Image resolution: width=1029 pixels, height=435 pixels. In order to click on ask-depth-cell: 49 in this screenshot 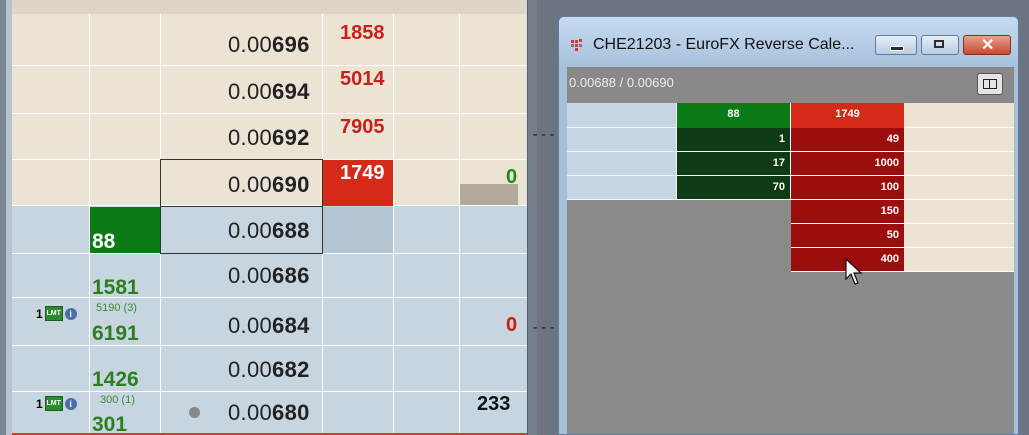, I will do `click(847, 140)`.